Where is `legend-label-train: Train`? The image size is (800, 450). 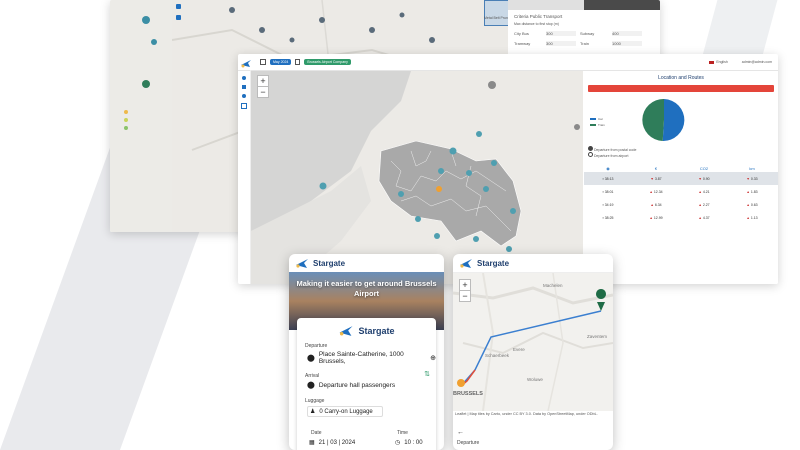
legend-label-train: Train is located at coordinates (601, 125).